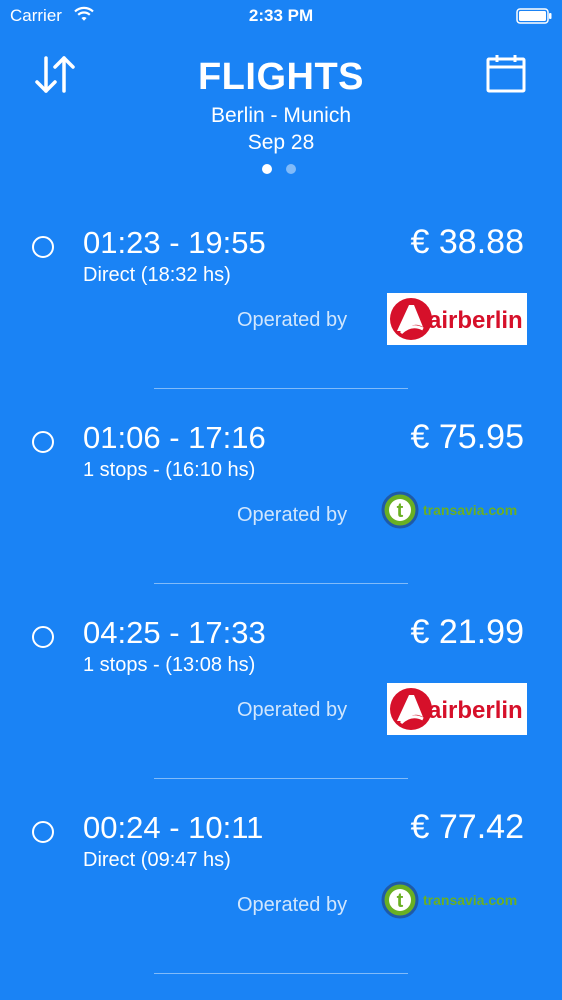 The height and width of the screenshot is (1000, 562). Describe the element at coordinates (467, 632) in the screenshot. I see `flight-price: € 21.99` at that location.